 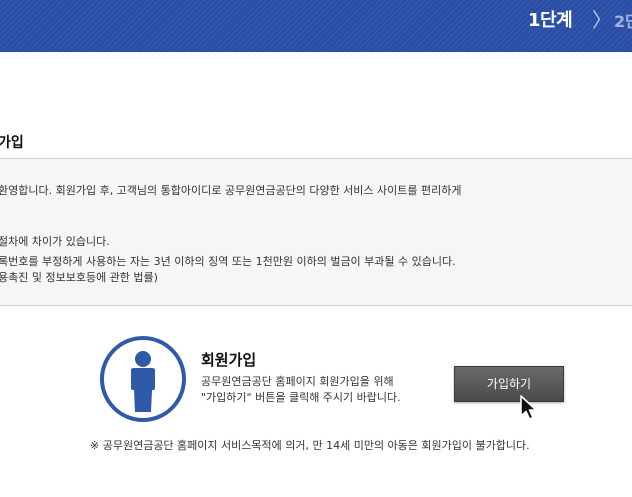 I want to click on step-current: 1단계, so click(x=550, y=20).